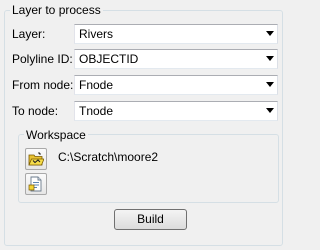  What do you see at coordinates (176, 34) in the screenshot?
I see `layer-combobox: Rivers` at bounding box center [176, 34].